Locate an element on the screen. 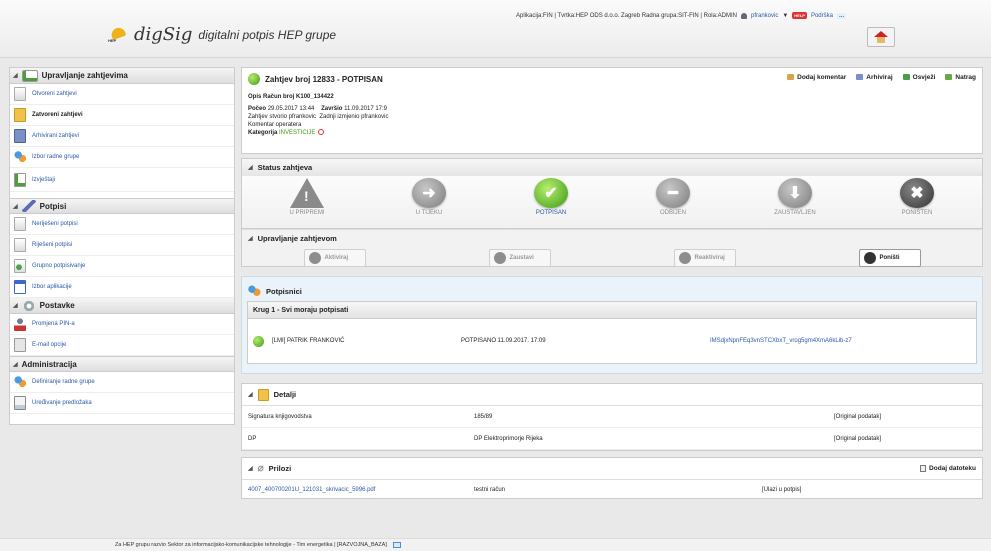 Image resolution: width=991 pixels, height=551 pixels. stop-label: Zaustavi is located at coordinates (521, 258).